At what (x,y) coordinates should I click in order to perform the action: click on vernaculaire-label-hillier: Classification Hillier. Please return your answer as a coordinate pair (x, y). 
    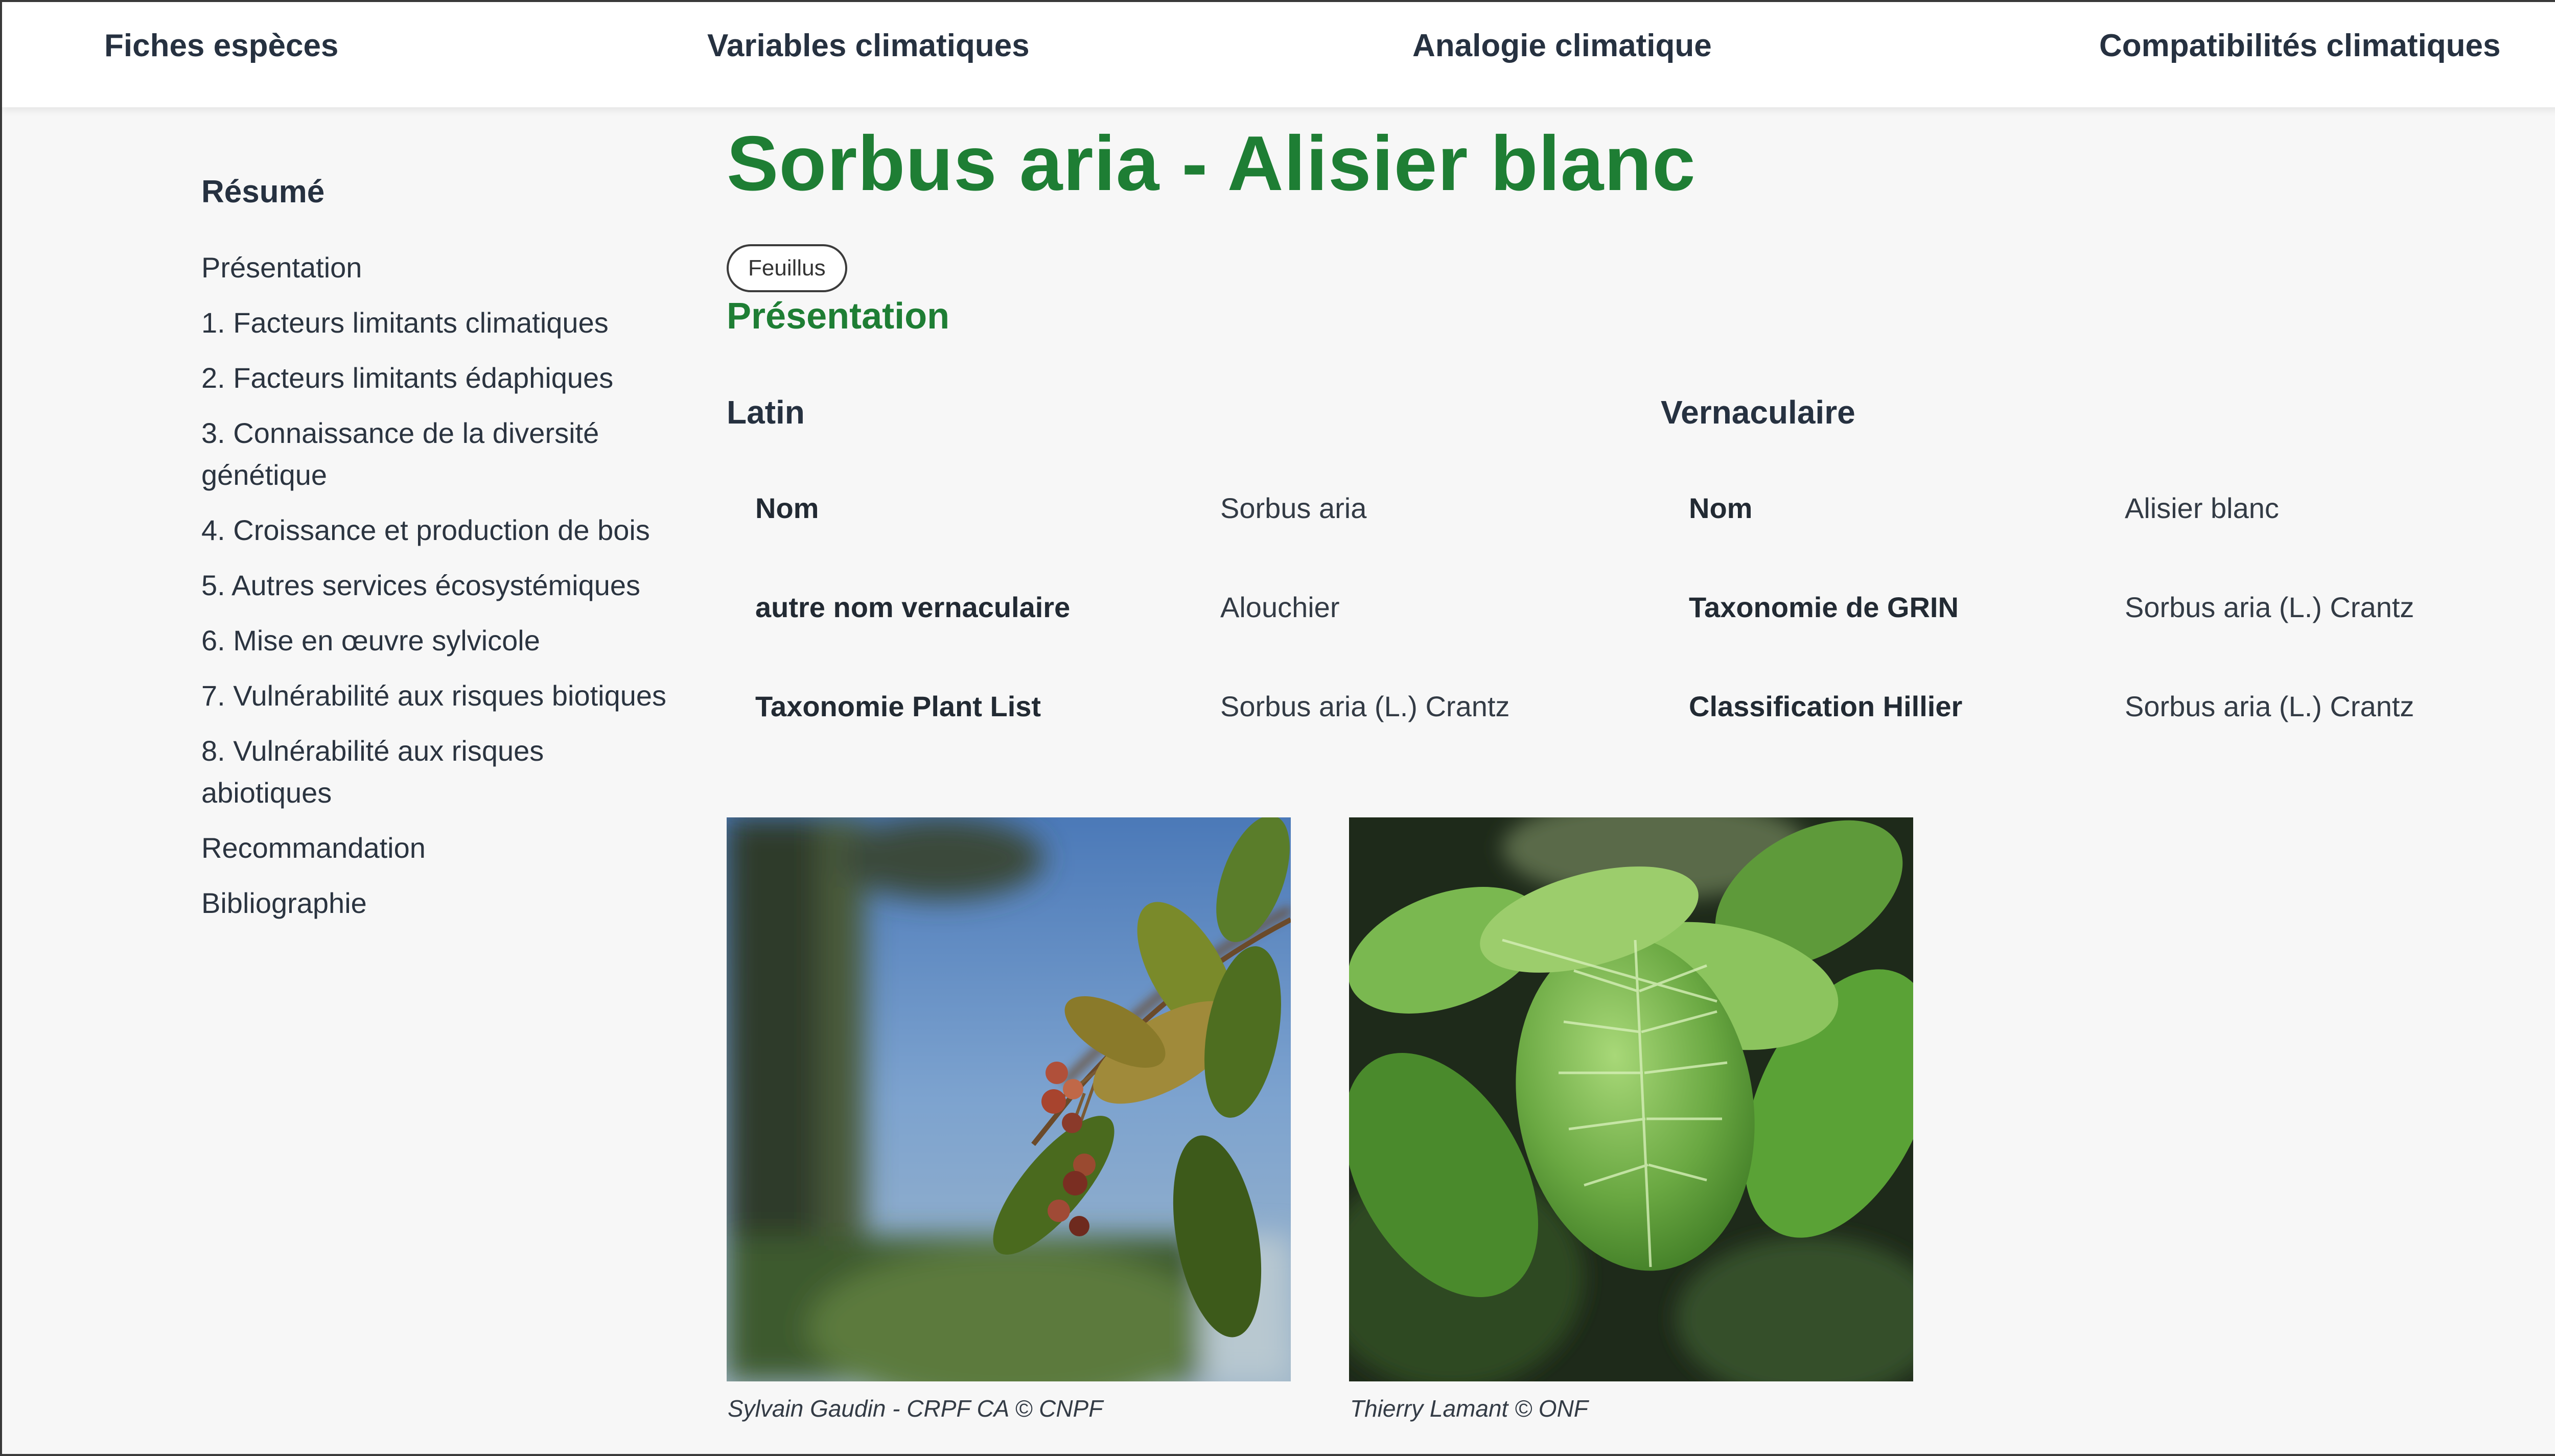
    Looking at the image, I should click on (1826, 706).